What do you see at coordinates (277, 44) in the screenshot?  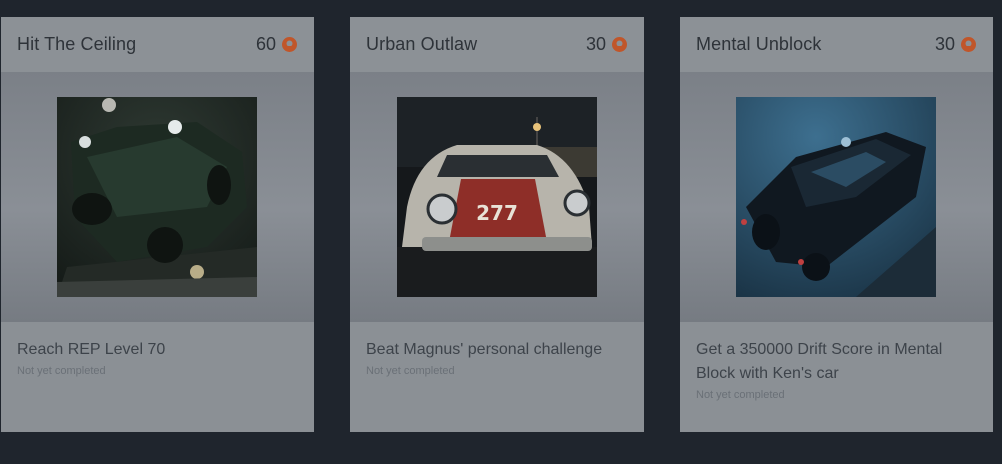 I see `achievement-points: 60` at bounding box center [277, 44].